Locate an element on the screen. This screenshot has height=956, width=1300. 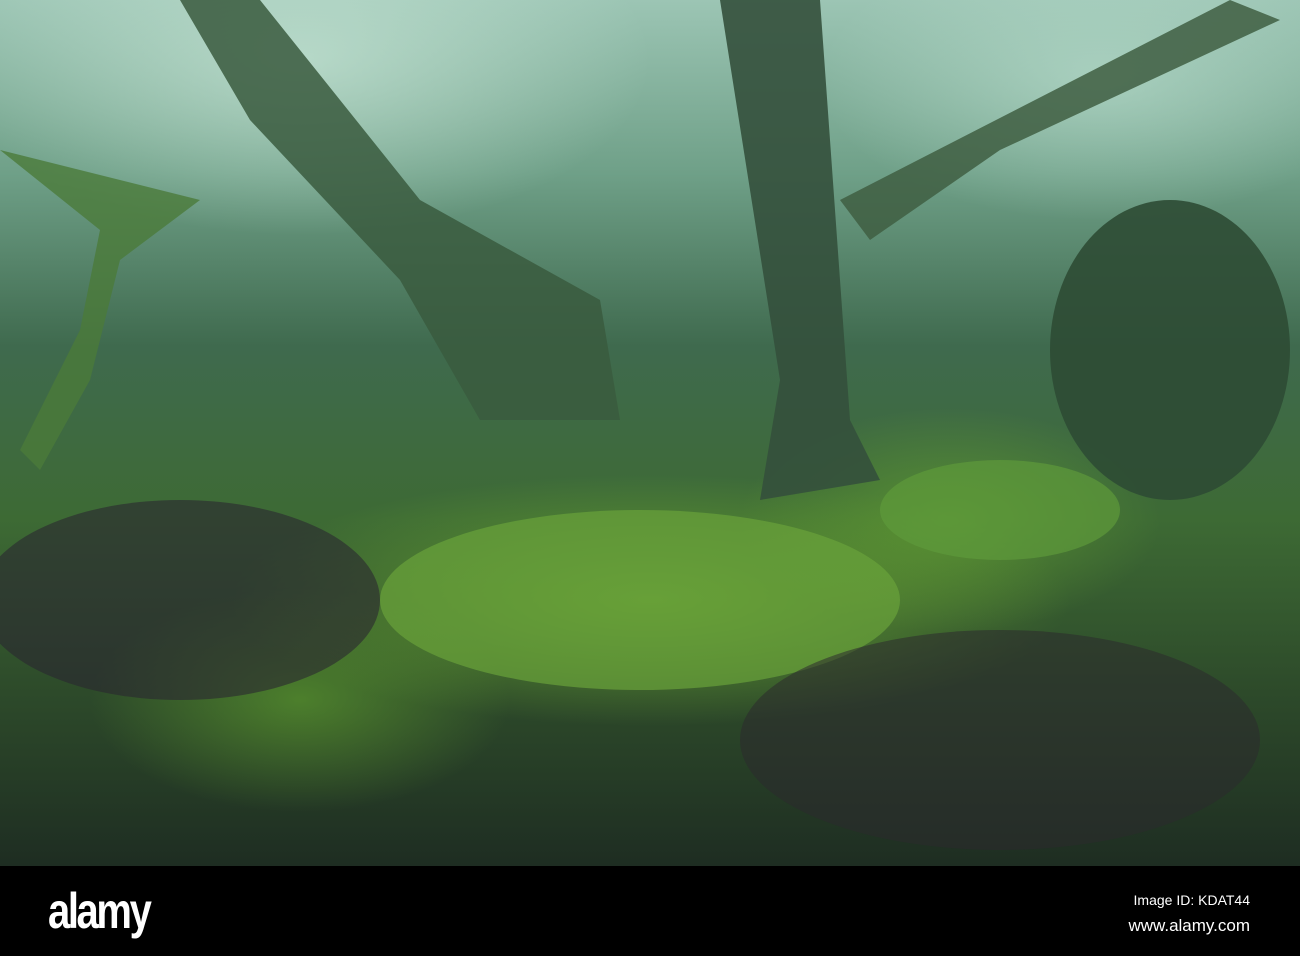
fern-patch is located at coordinates (190, 600).